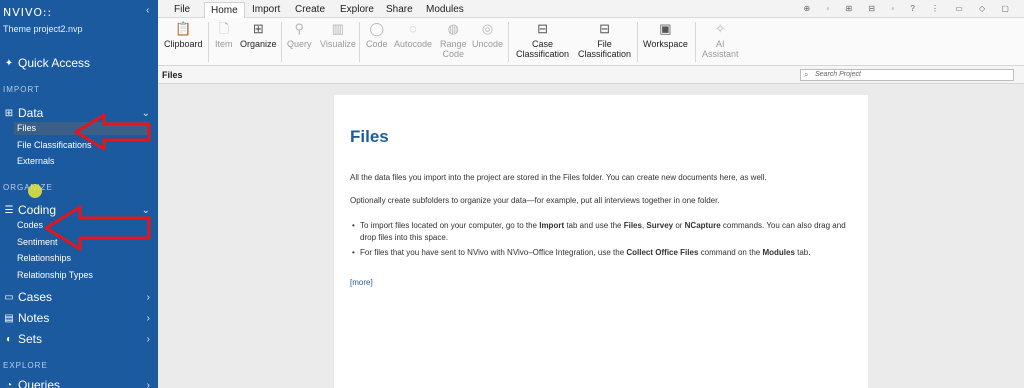 The width and height of the screenshot is (1024, 388). I want to click on notes-icon: ▤, so click(9, 318).